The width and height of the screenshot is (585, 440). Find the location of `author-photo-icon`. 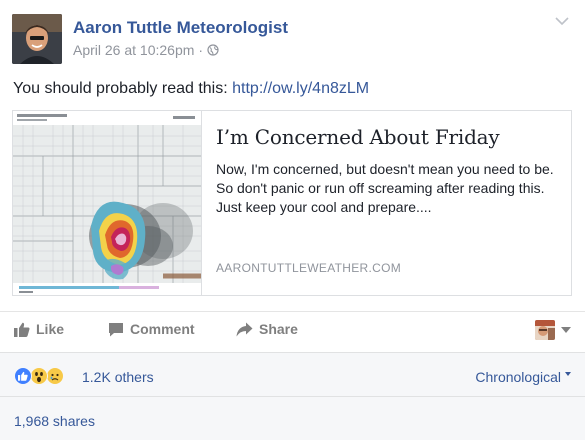

author-photo-icon is located at coordinates (37, 39).